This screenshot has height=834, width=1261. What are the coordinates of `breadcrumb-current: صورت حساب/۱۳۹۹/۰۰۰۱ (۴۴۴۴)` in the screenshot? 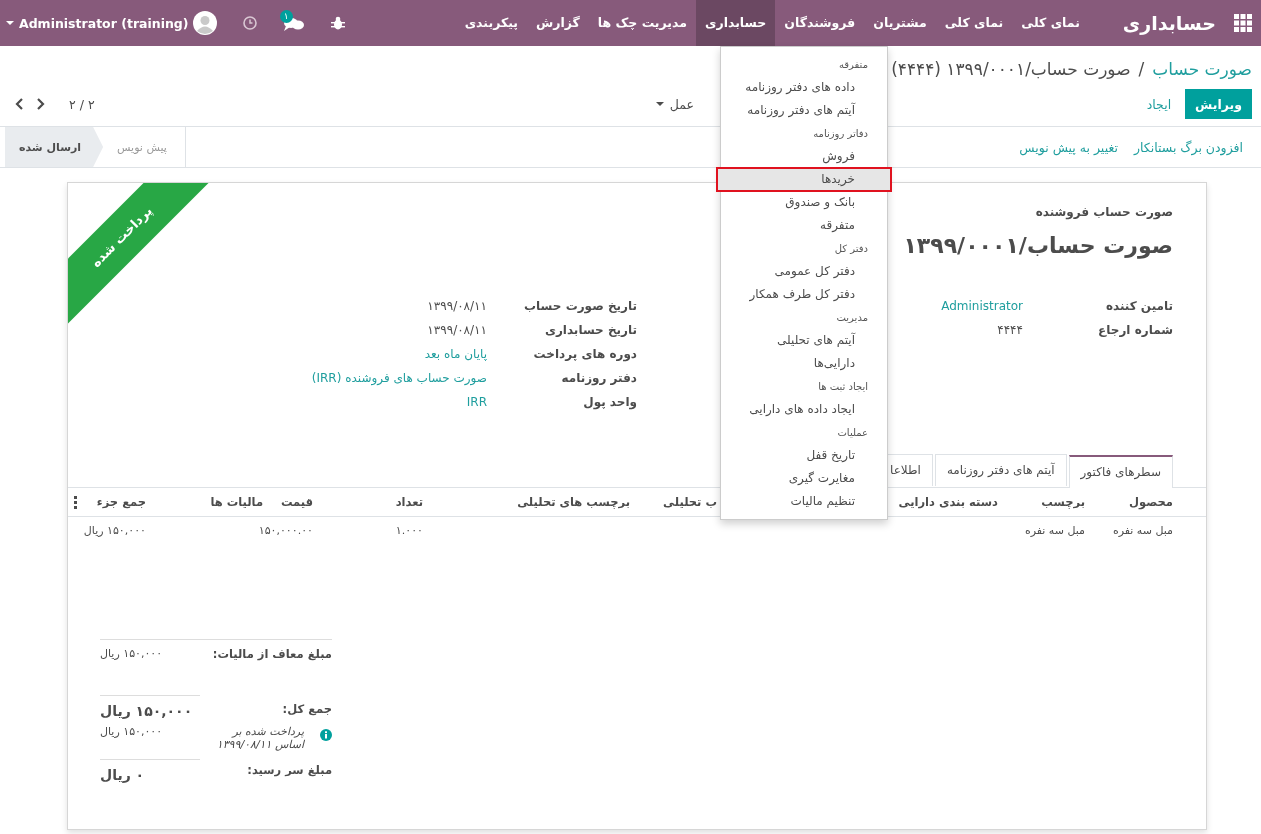 It's located at (1011, 69).